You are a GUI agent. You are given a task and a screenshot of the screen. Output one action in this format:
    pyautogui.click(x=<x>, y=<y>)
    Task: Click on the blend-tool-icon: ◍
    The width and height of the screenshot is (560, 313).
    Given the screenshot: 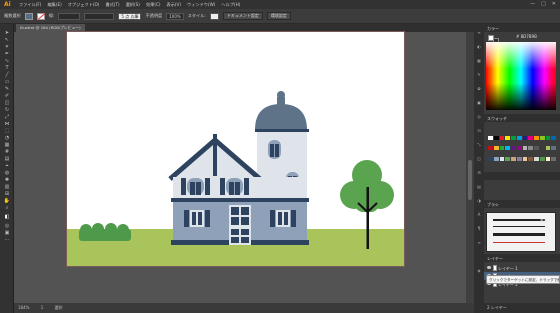 What is the action you would take?
    pyautogui.click(x=7, y=173)
    